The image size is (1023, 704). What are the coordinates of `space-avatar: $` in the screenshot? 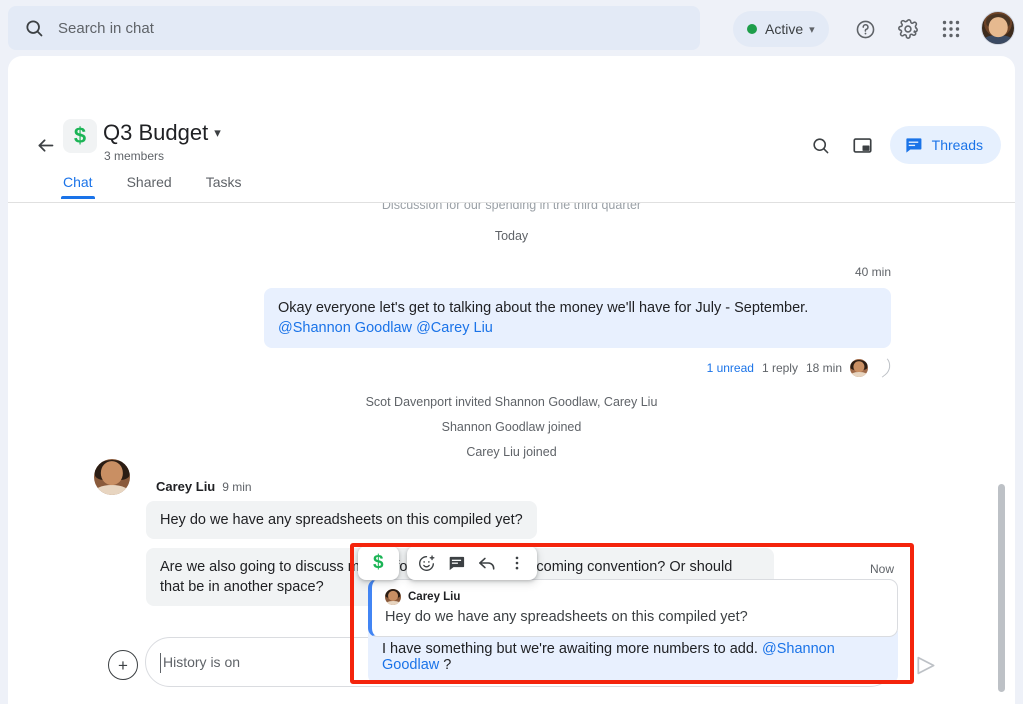 It's located at (80, 136).